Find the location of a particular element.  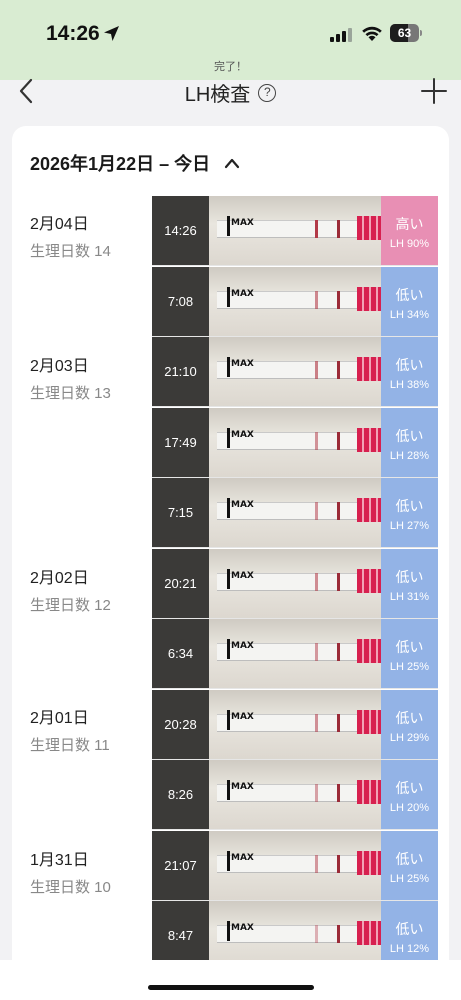

wifi-icon is located at coordinates (372, 33).